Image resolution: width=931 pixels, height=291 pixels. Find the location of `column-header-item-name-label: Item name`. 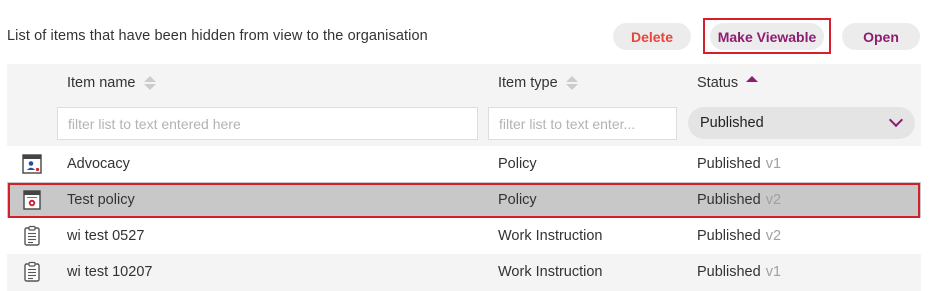

column-header-item-name-label: Item name is located at coordinates (101, 82).